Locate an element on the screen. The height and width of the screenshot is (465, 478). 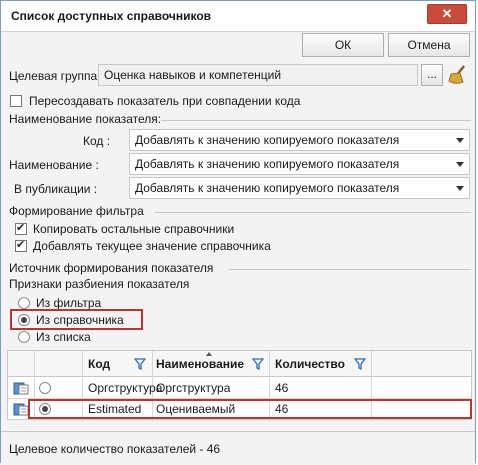
target-group-label: Целевая группа: is located at coordinates (55, 76).